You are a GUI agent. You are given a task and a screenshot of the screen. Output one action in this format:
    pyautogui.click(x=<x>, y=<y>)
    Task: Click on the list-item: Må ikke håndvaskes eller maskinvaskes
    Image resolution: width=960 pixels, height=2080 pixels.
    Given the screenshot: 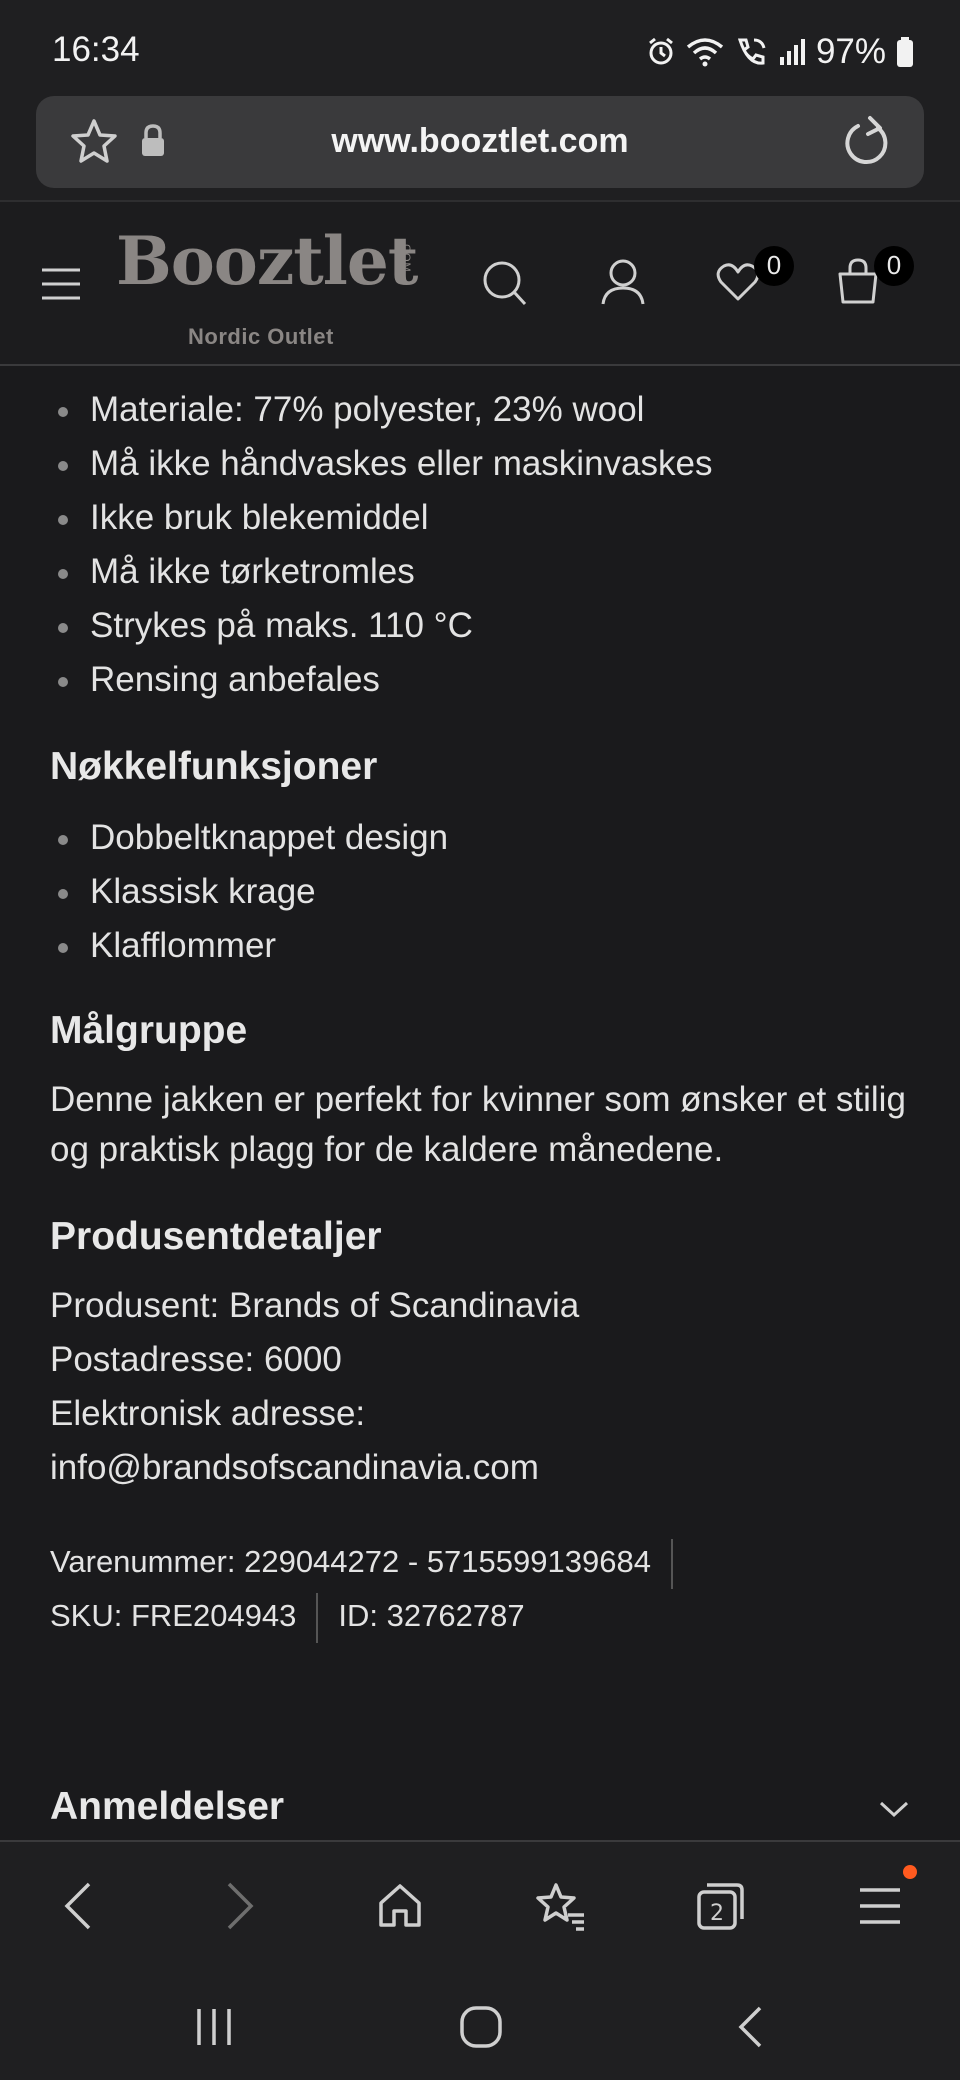 What is the action you would take?
    pyautogui.click(x=485, y=464)
    